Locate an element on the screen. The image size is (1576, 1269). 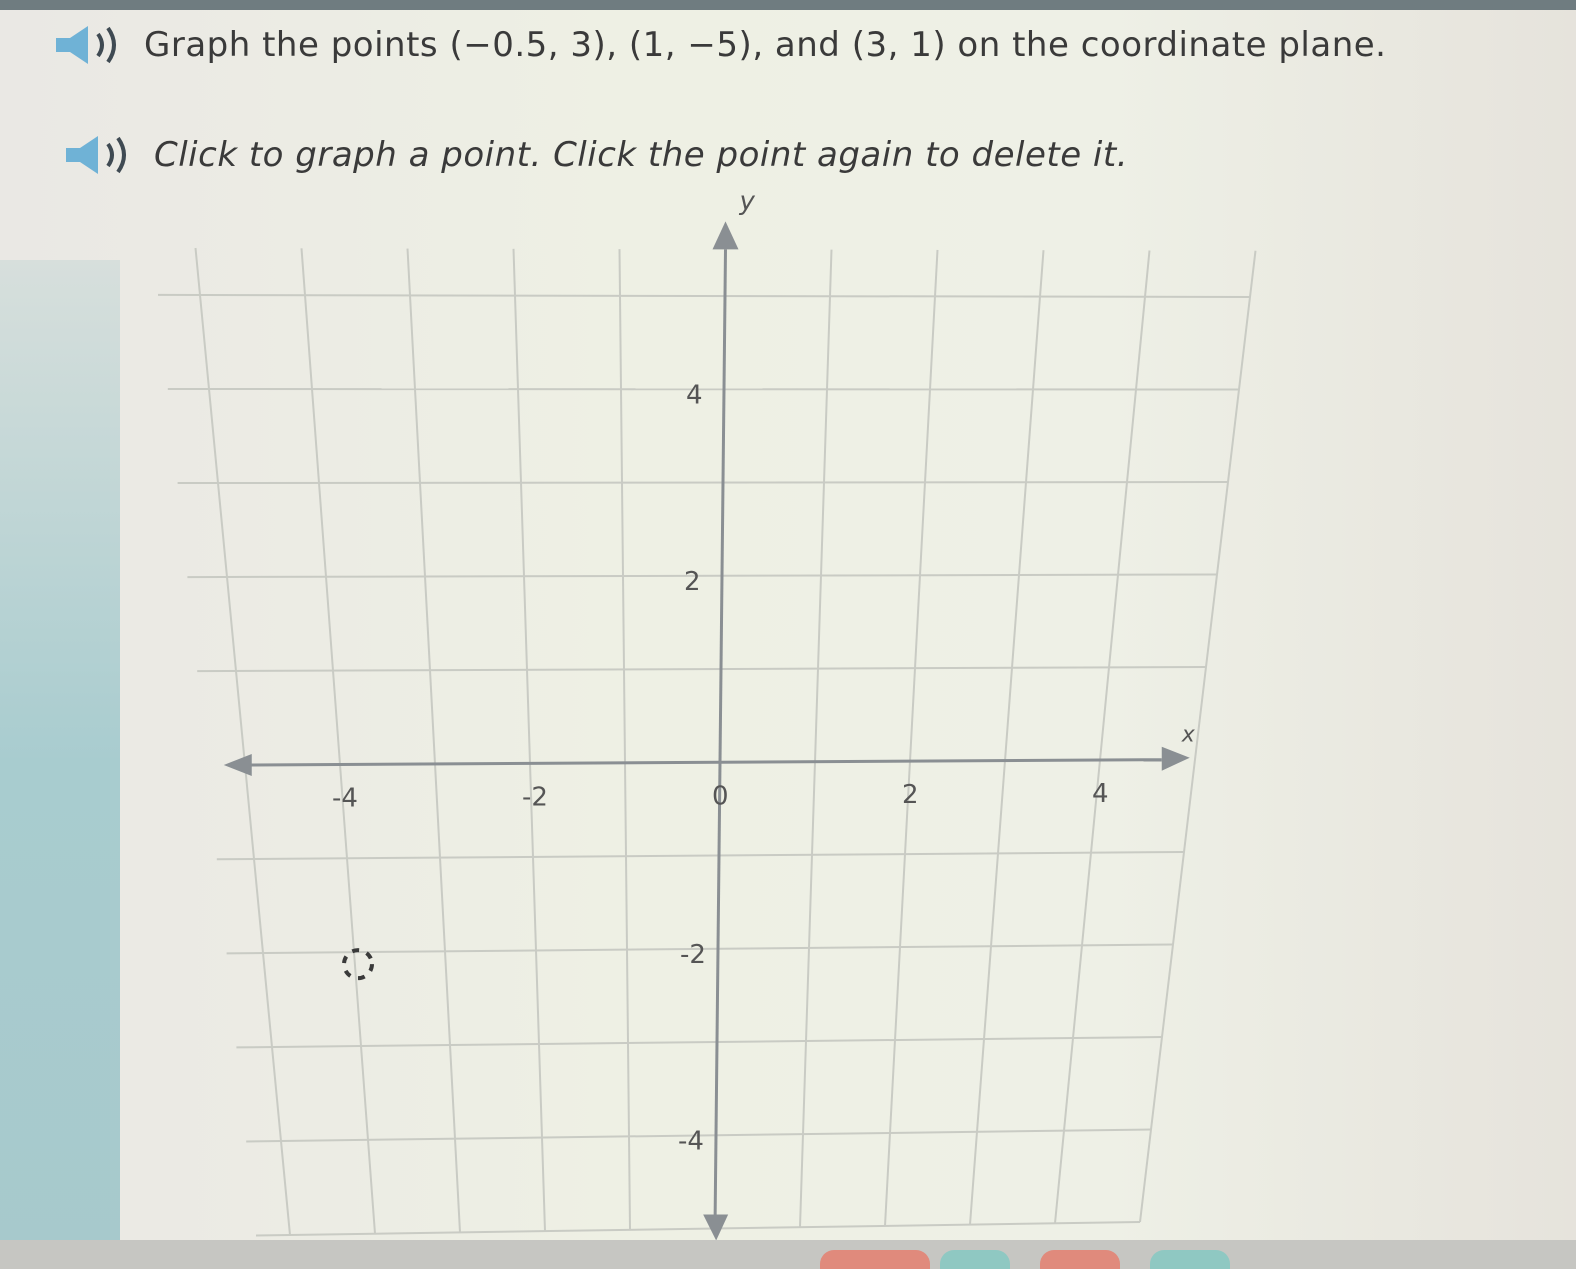
y-tick-label: 2 is located at coordinates (692, 582).